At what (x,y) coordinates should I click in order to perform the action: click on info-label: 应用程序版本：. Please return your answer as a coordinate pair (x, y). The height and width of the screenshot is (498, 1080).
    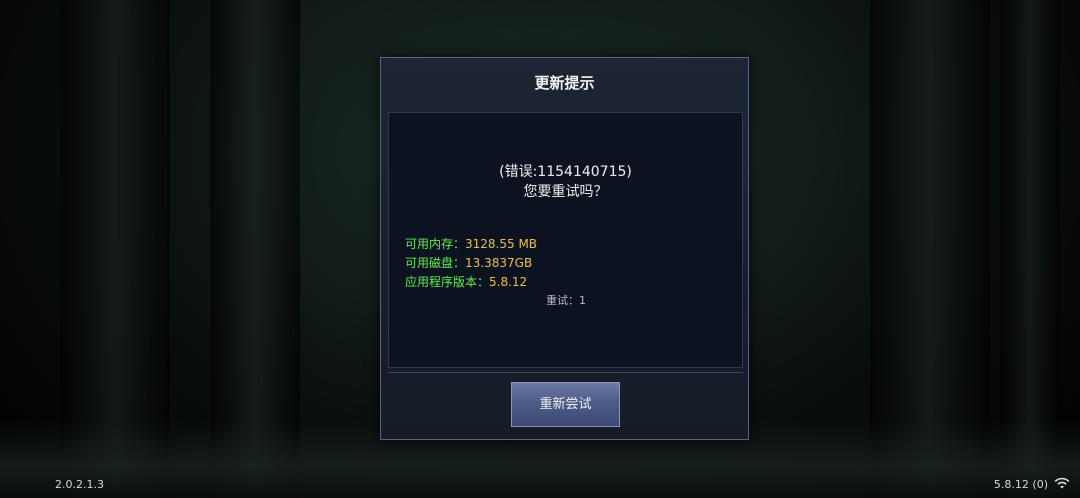
    Looking at the image, I should click on (447, 282).